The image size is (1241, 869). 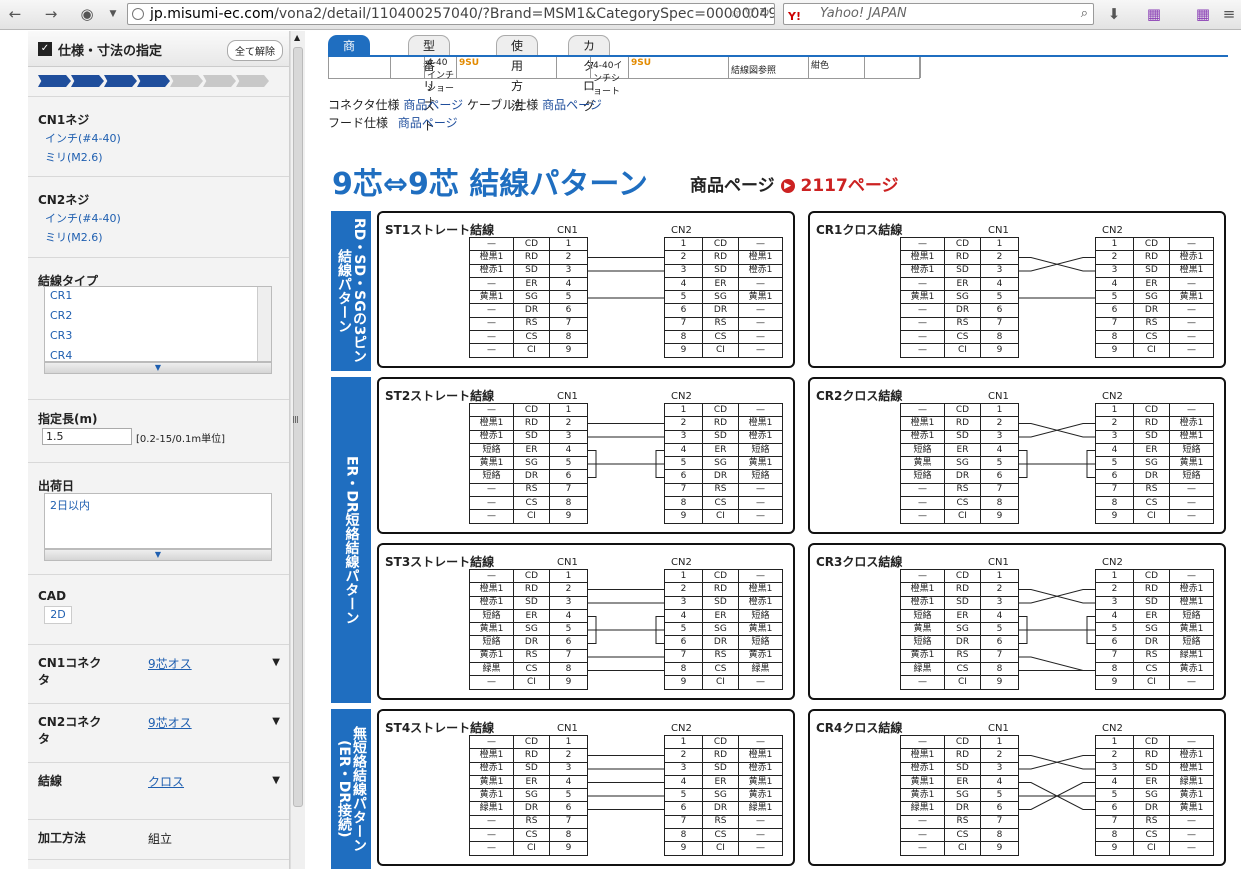 I want to click on cn1-option-mm: ミリ(M2.6), so click(x=74, y=157).